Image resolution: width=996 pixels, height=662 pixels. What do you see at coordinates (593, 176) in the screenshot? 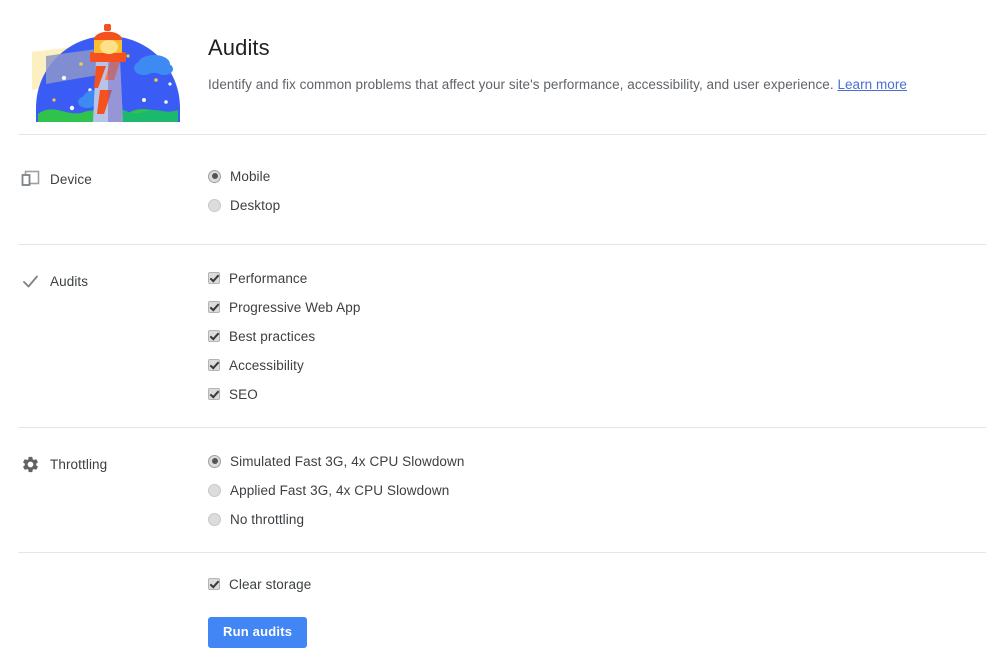
I see `radio-option-mobile: Mobile` at bounding box center [593, 176].